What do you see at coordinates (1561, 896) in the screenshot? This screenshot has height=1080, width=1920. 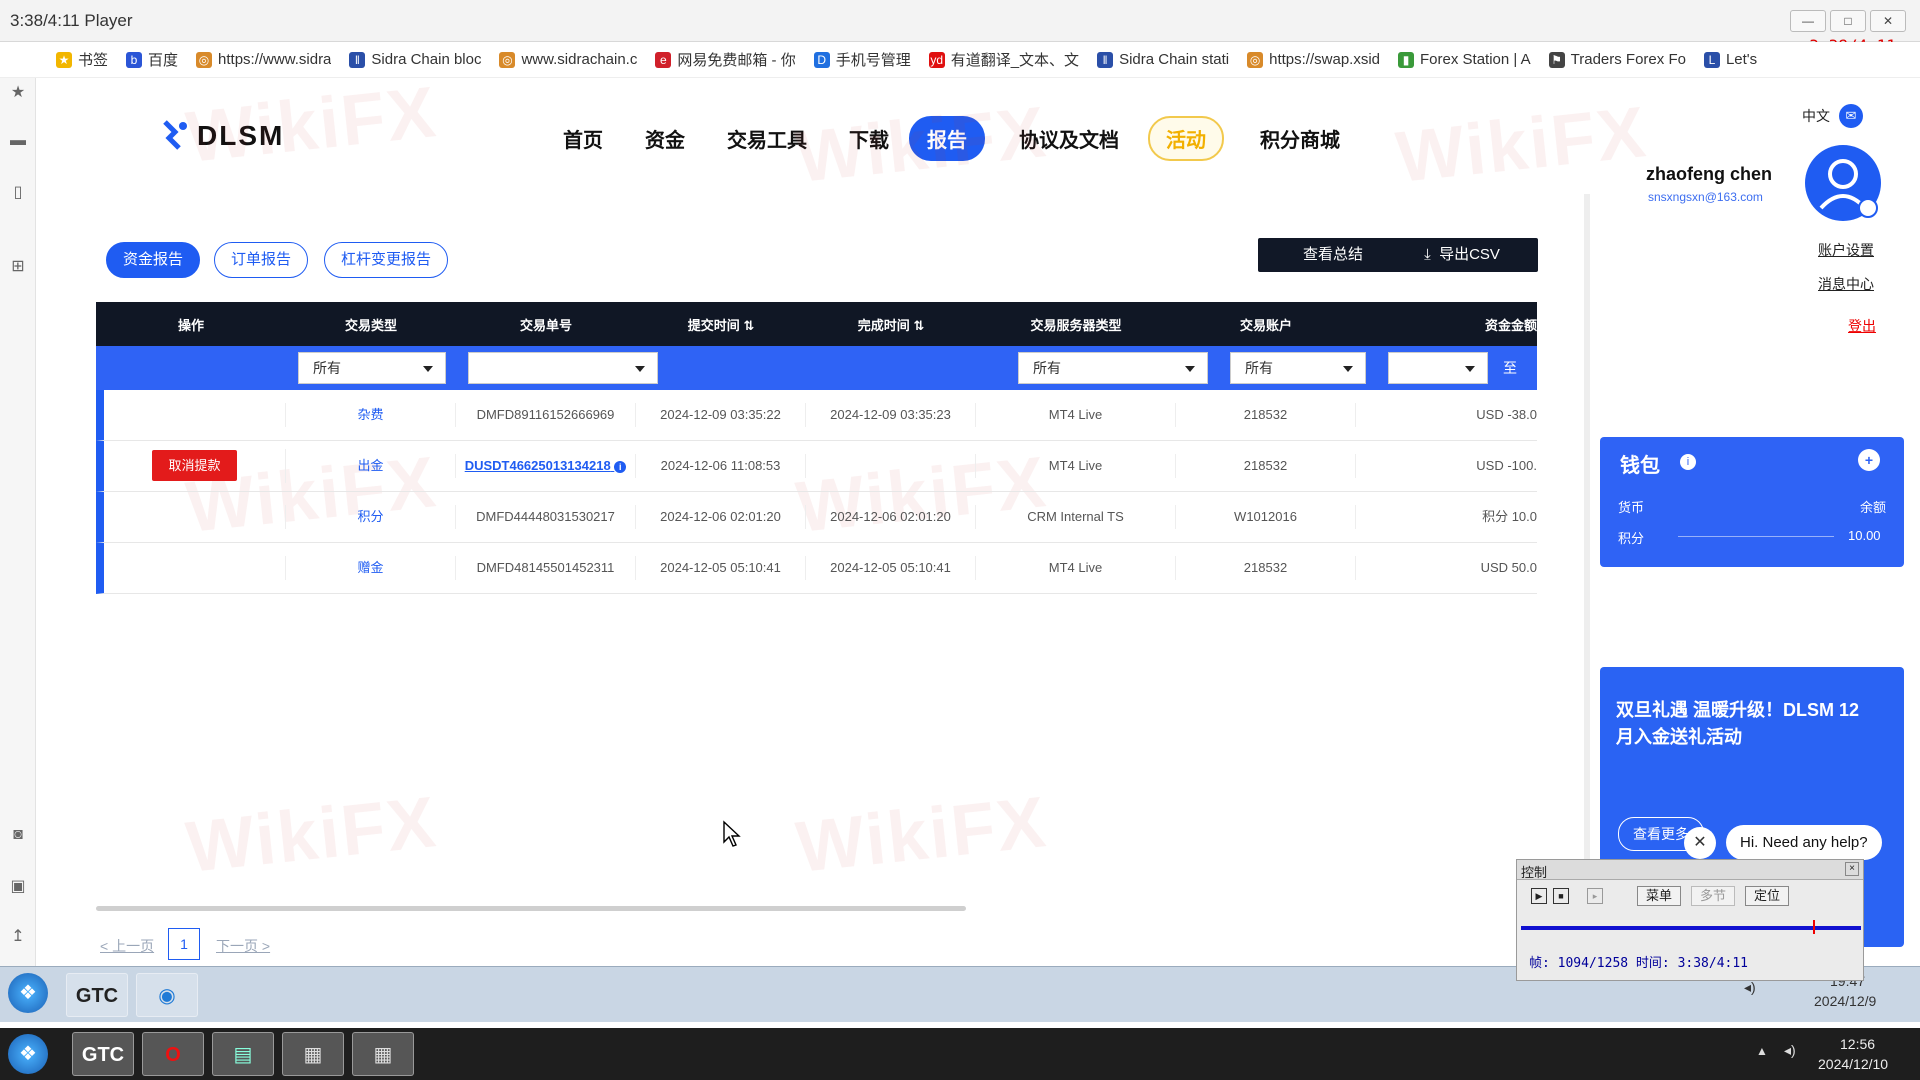 I see `stop-icon: ■` at bounding box center [1561, 896].